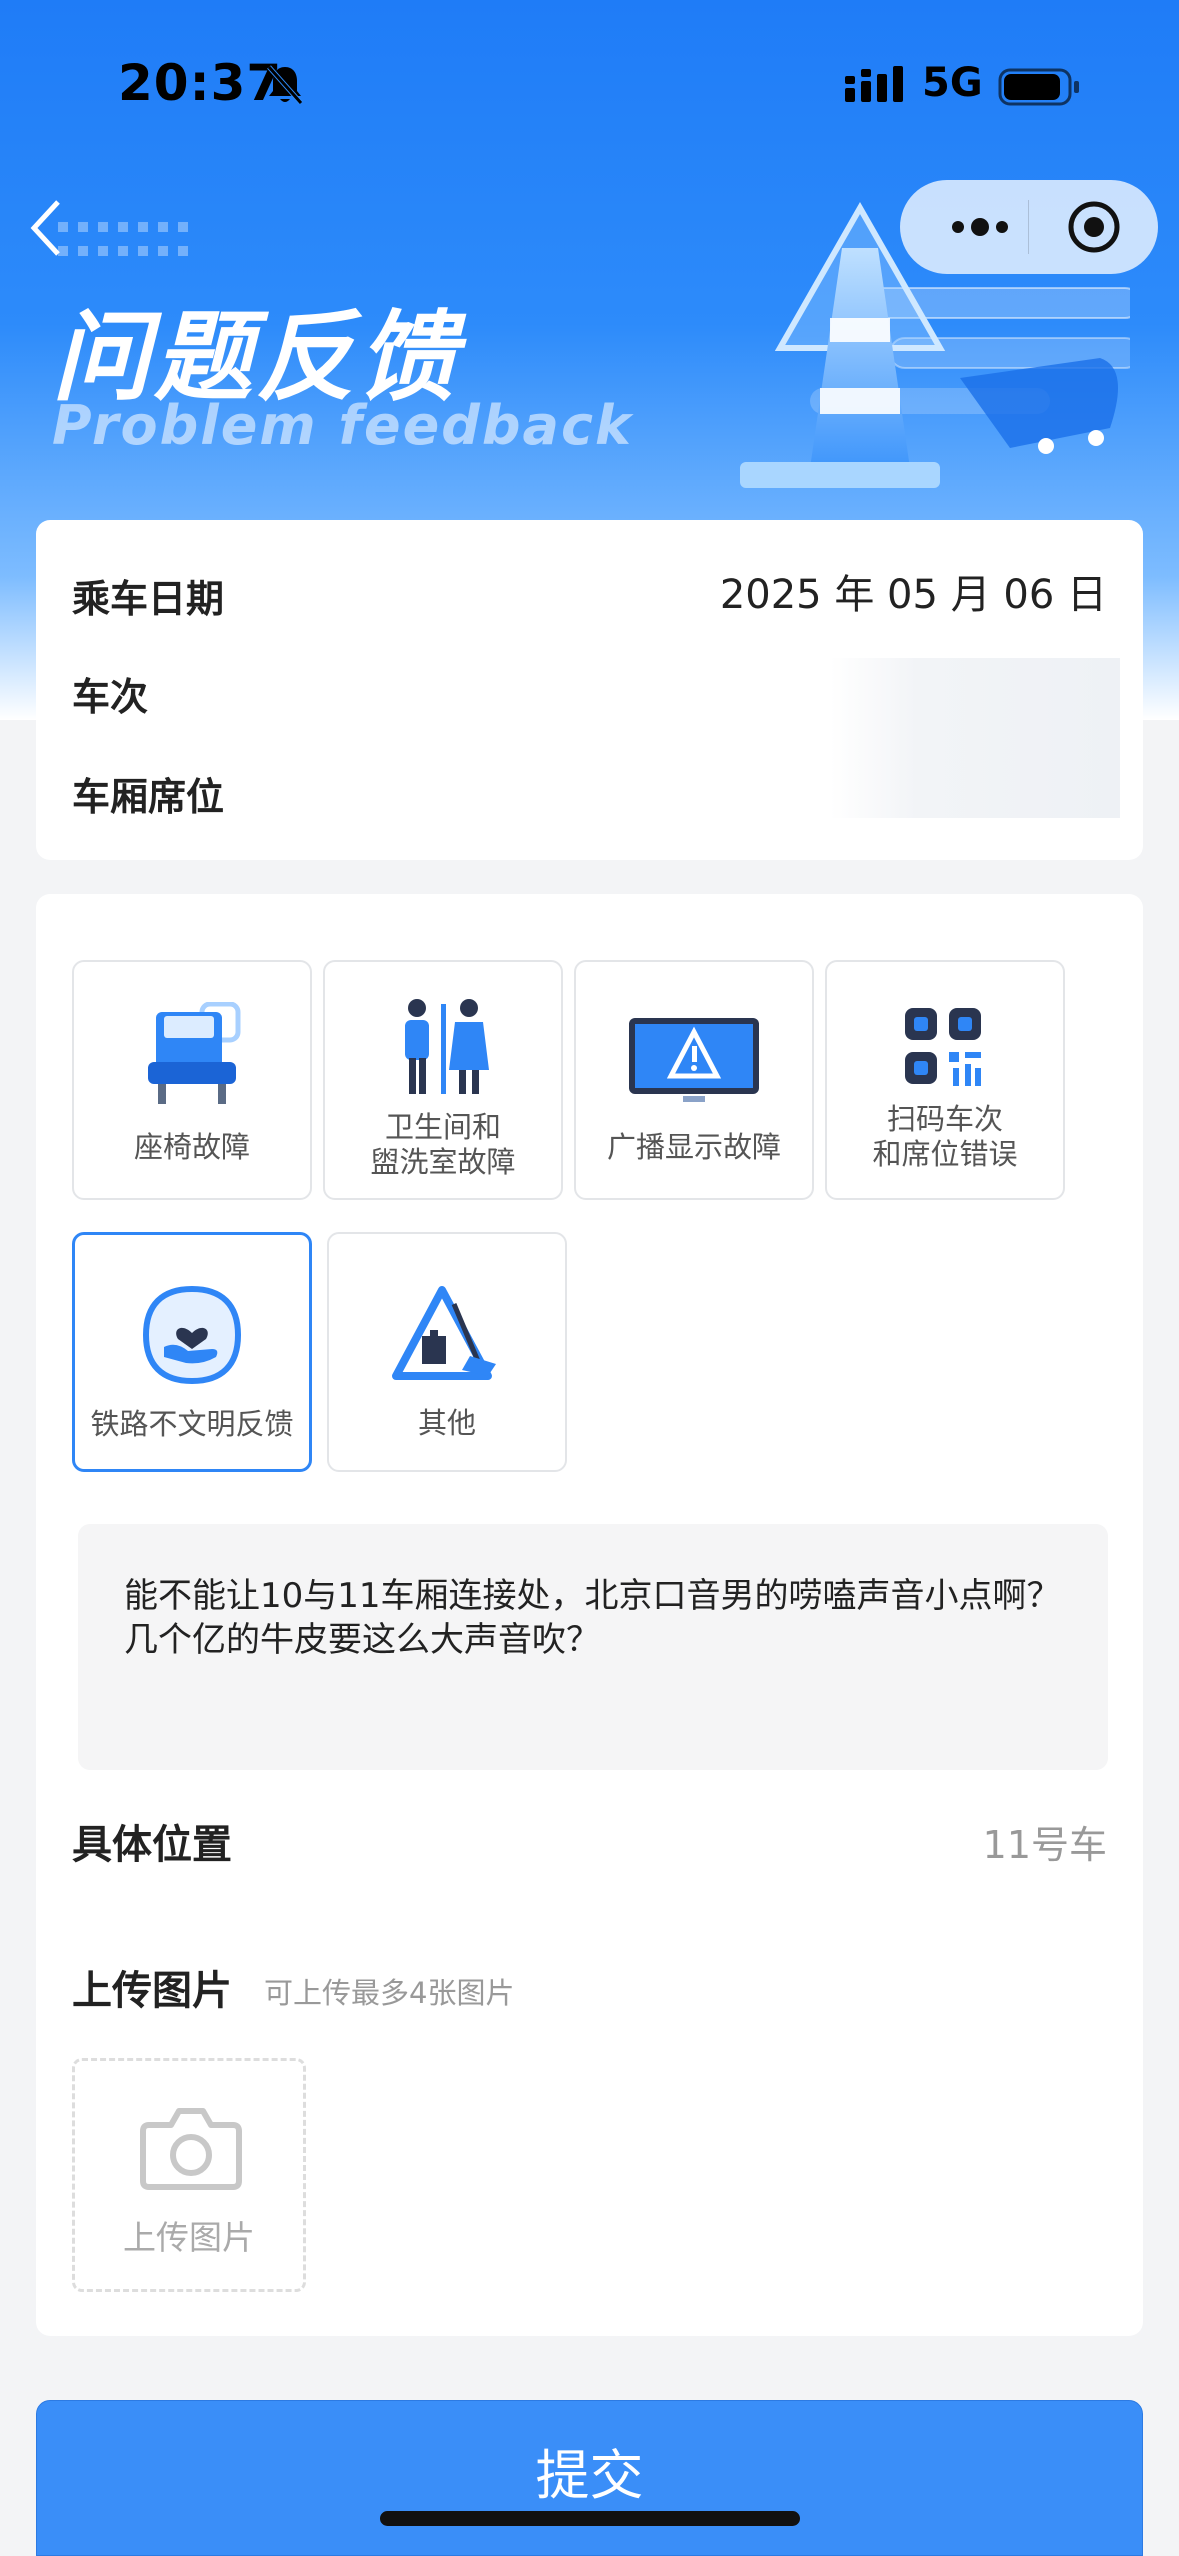  Describe the element at coordinates (389, 1993) in the screenshot. I see `upload-hint: 可上传最多4张图片` at that location.